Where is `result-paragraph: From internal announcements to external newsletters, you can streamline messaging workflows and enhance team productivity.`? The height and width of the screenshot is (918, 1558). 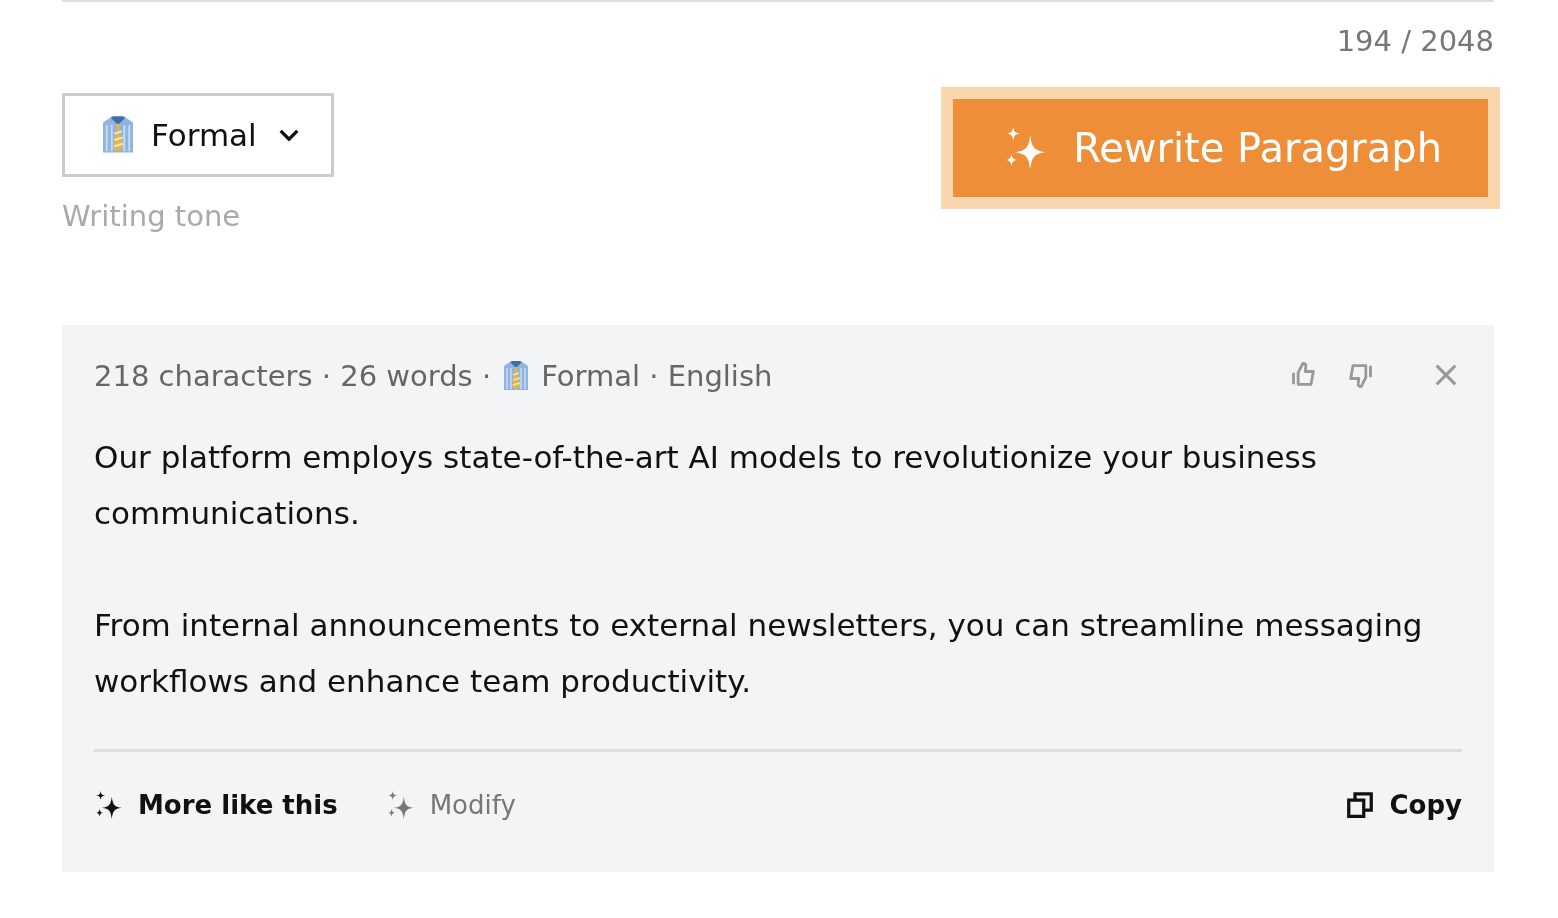 result-paragraph: From internal announcements to external newsletters, you can streamline messaging workflows and enhance team productivity. is located at coordinates (759, 653).